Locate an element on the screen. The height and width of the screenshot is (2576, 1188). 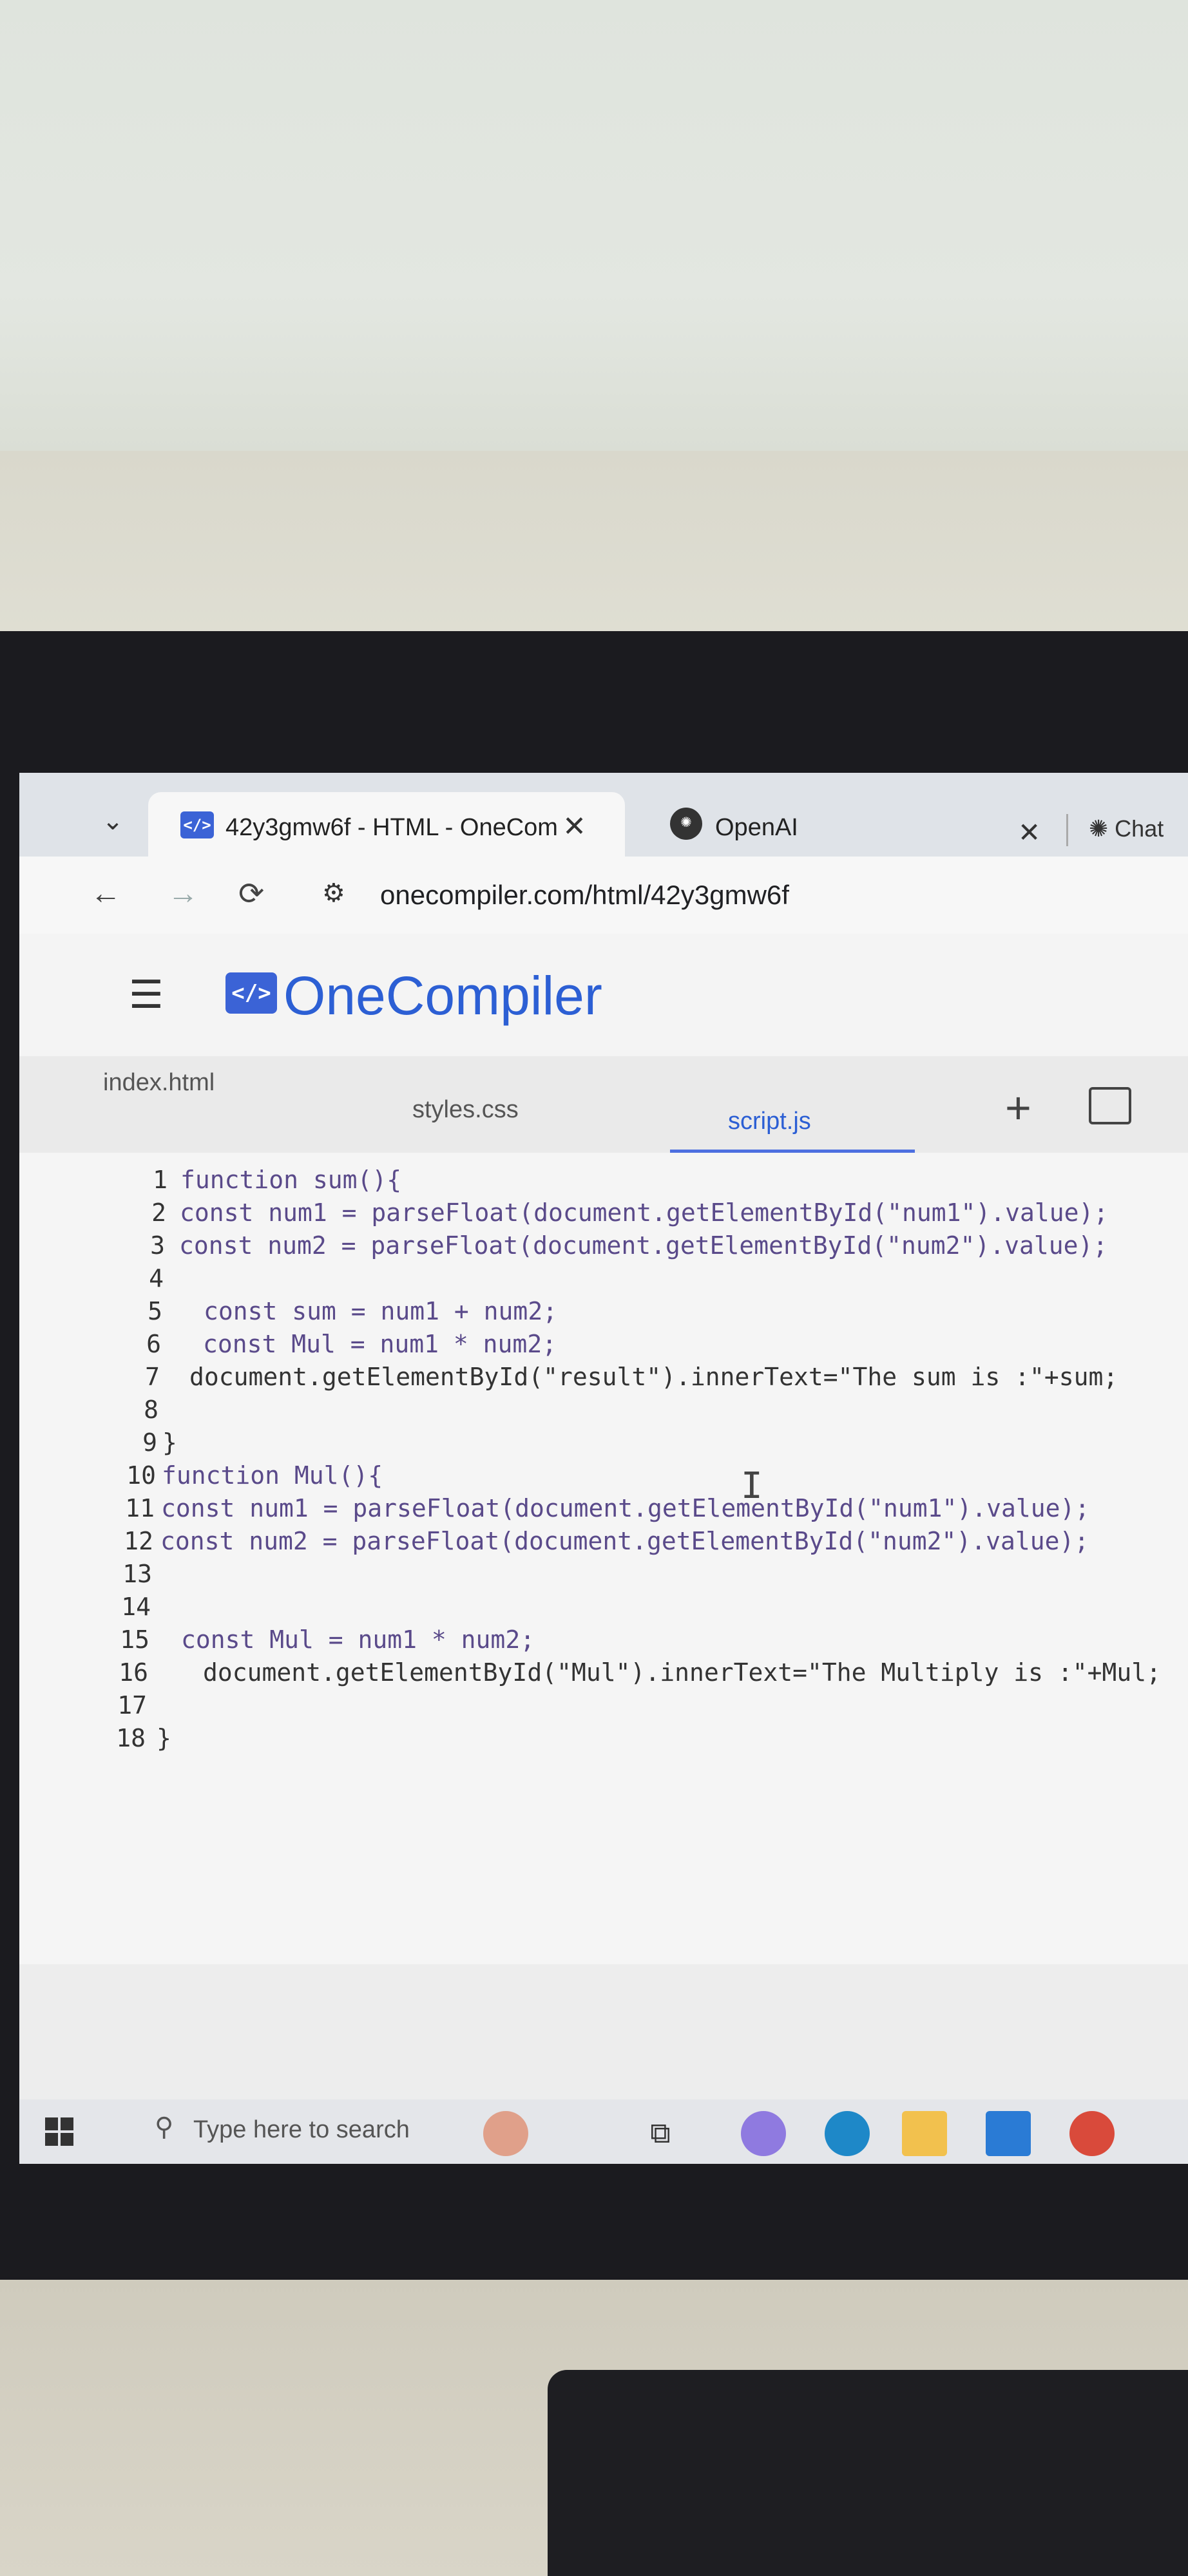
tab-search-chevron-icon: ⌄ is located at coordinates (113, 821).